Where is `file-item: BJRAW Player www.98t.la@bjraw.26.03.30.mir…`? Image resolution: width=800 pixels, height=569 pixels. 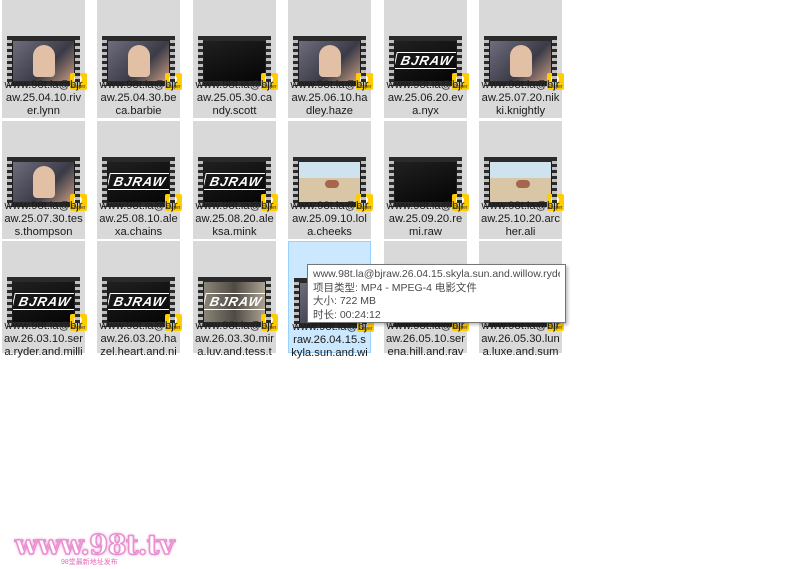
file-item: BJRAW Player www.98t.la@bjraw.26.03.30.mir… is located at coordinates (235, 299).